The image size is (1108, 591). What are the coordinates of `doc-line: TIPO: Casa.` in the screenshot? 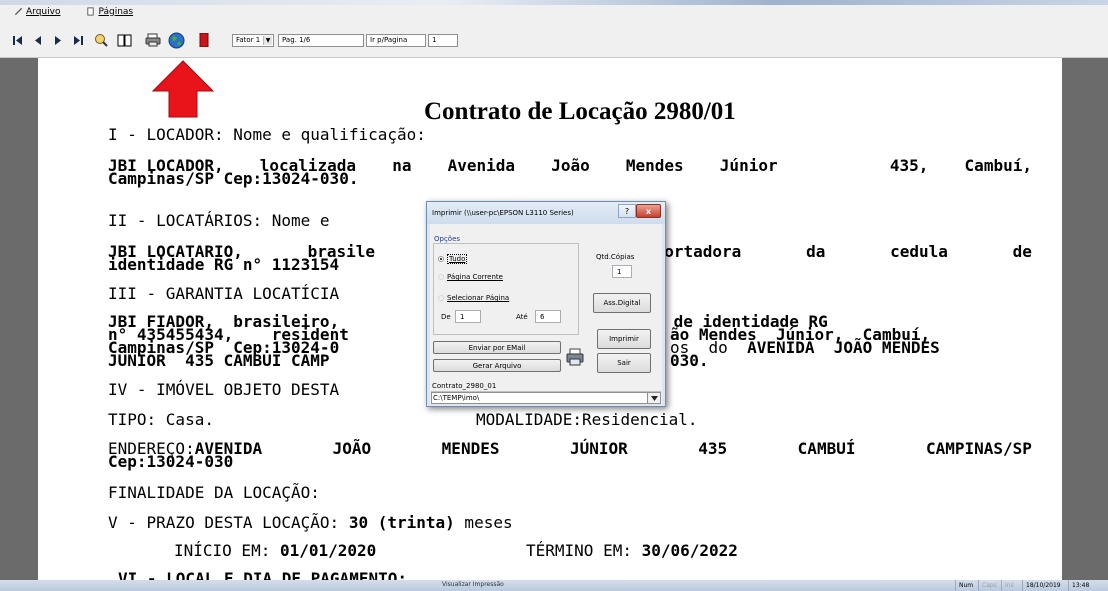 It's located at (161, 419).